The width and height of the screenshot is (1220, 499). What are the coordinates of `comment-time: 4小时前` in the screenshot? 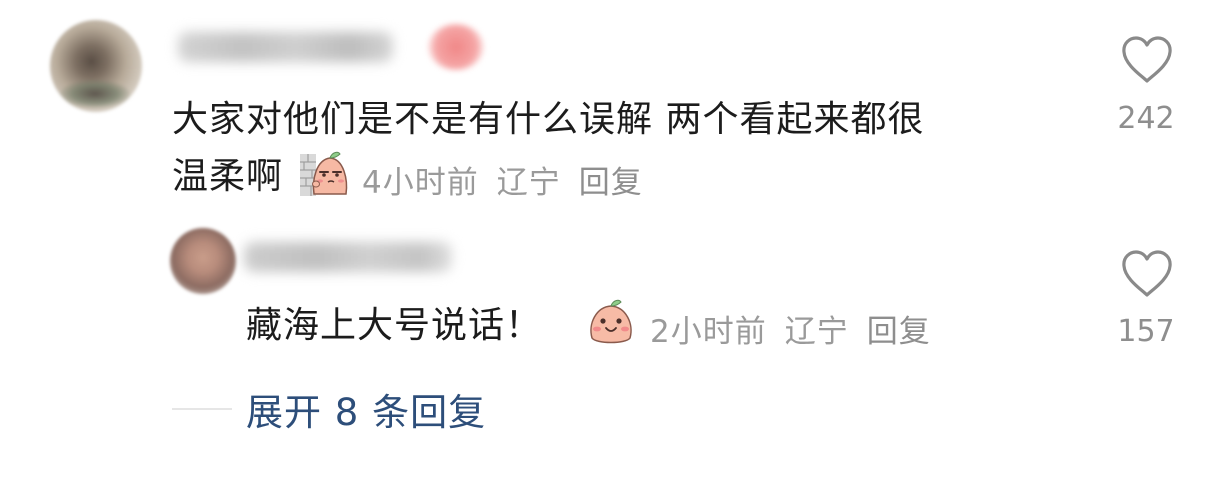 It's located at (420, 183).